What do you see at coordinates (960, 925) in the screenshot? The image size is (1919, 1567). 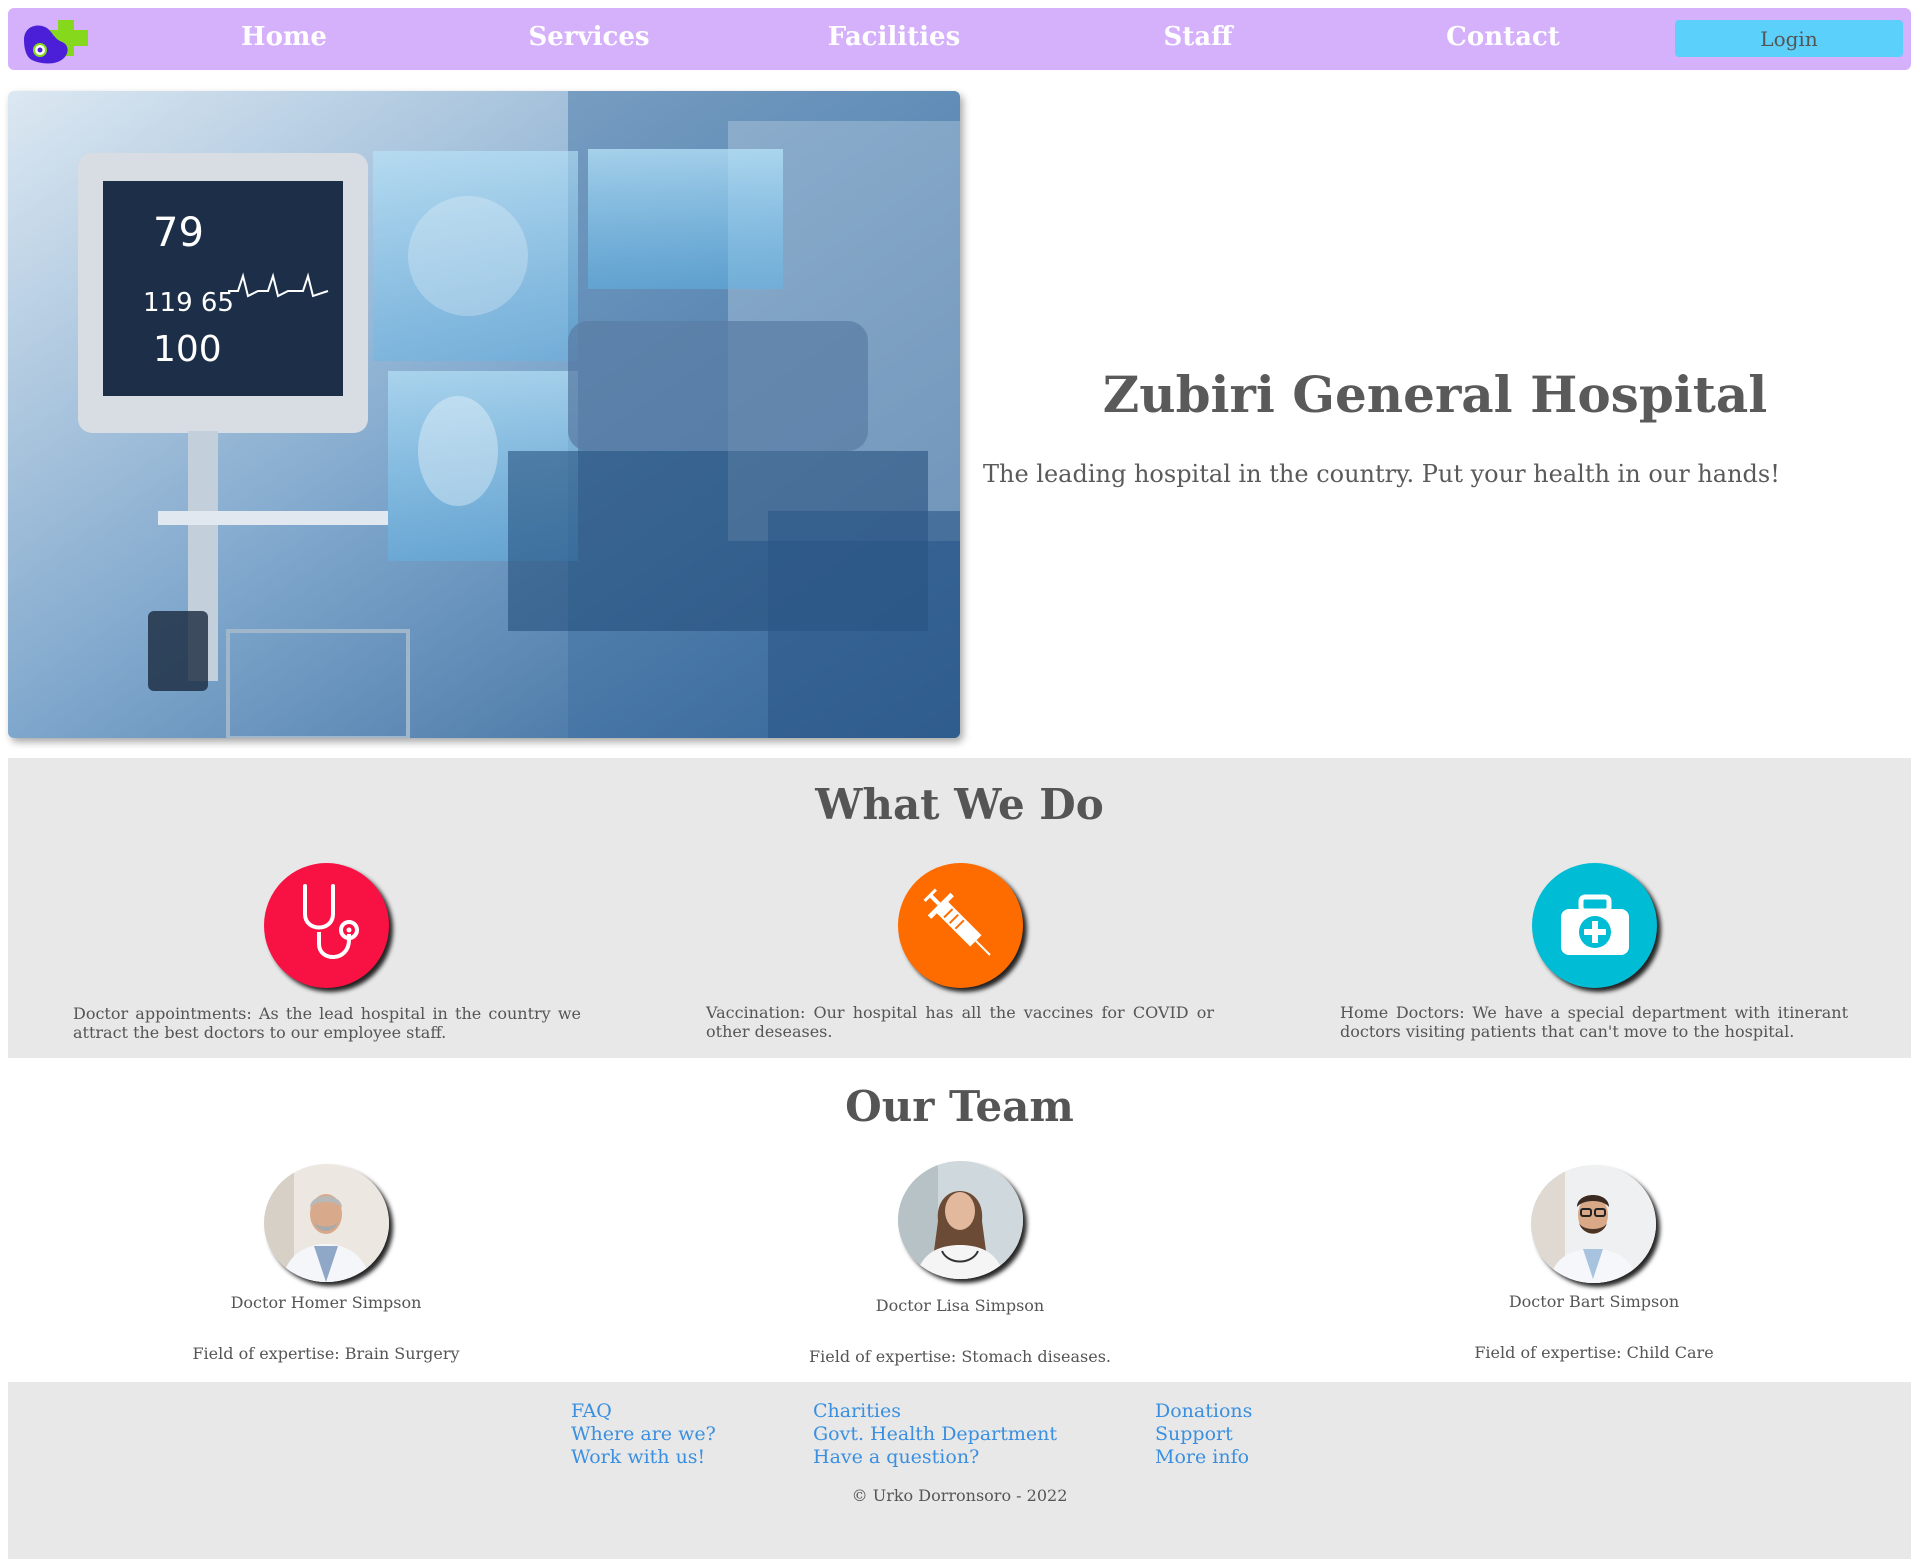 I see `syringe-icon` at bounding box center [960, 925].